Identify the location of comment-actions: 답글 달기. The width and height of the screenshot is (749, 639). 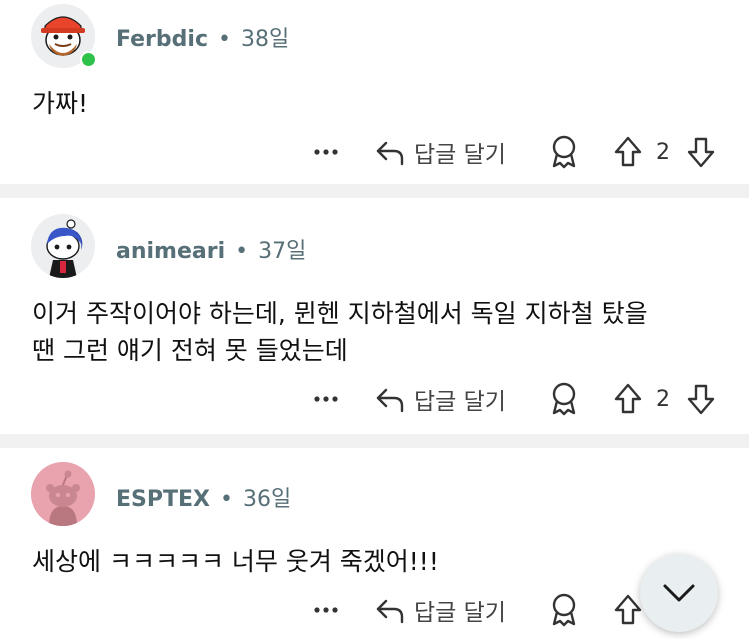
(374, 610).